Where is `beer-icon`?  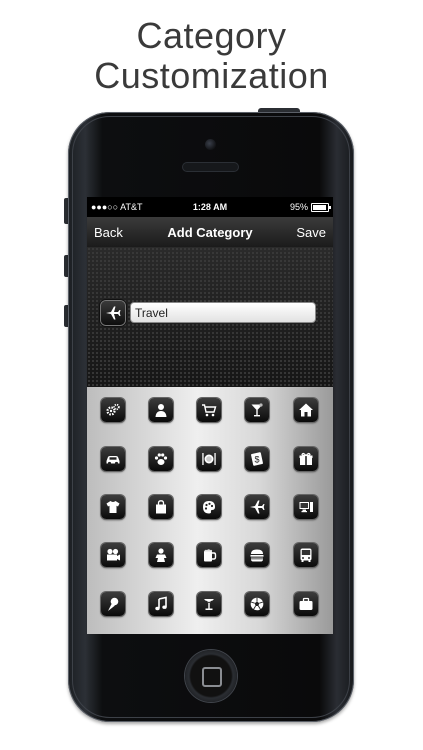 beer-icon is located at coordinates (210, 555).